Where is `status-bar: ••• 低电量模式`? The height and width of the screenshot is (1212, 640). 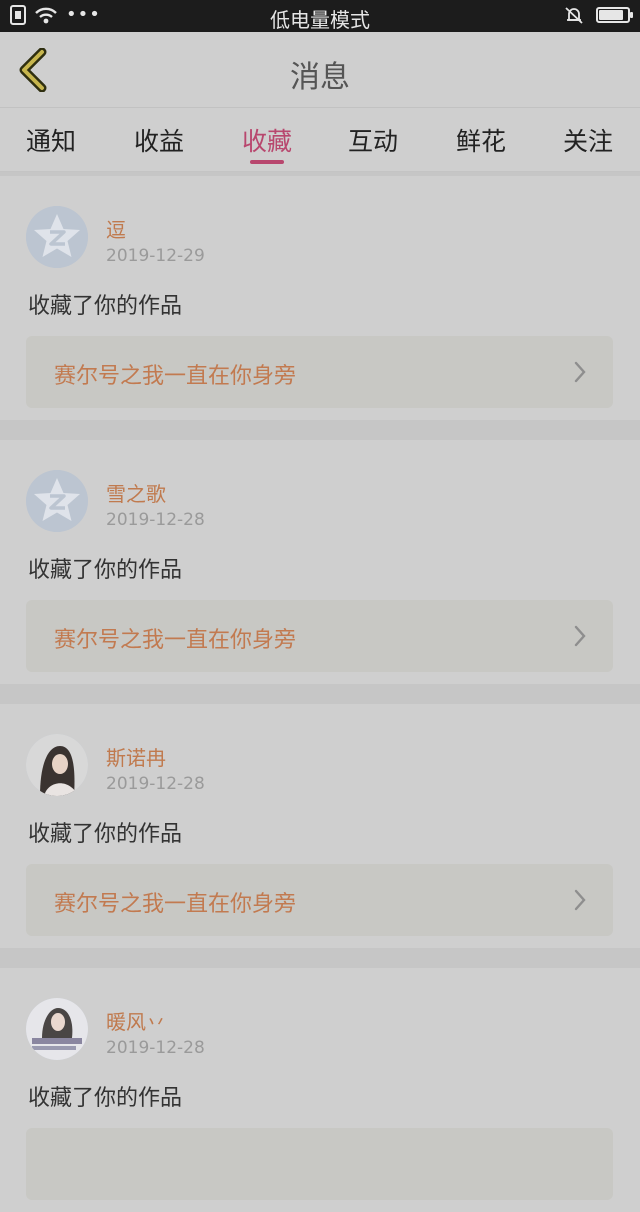
status-bar: ••• 低电量模式 is located at coordinates (320, 16).